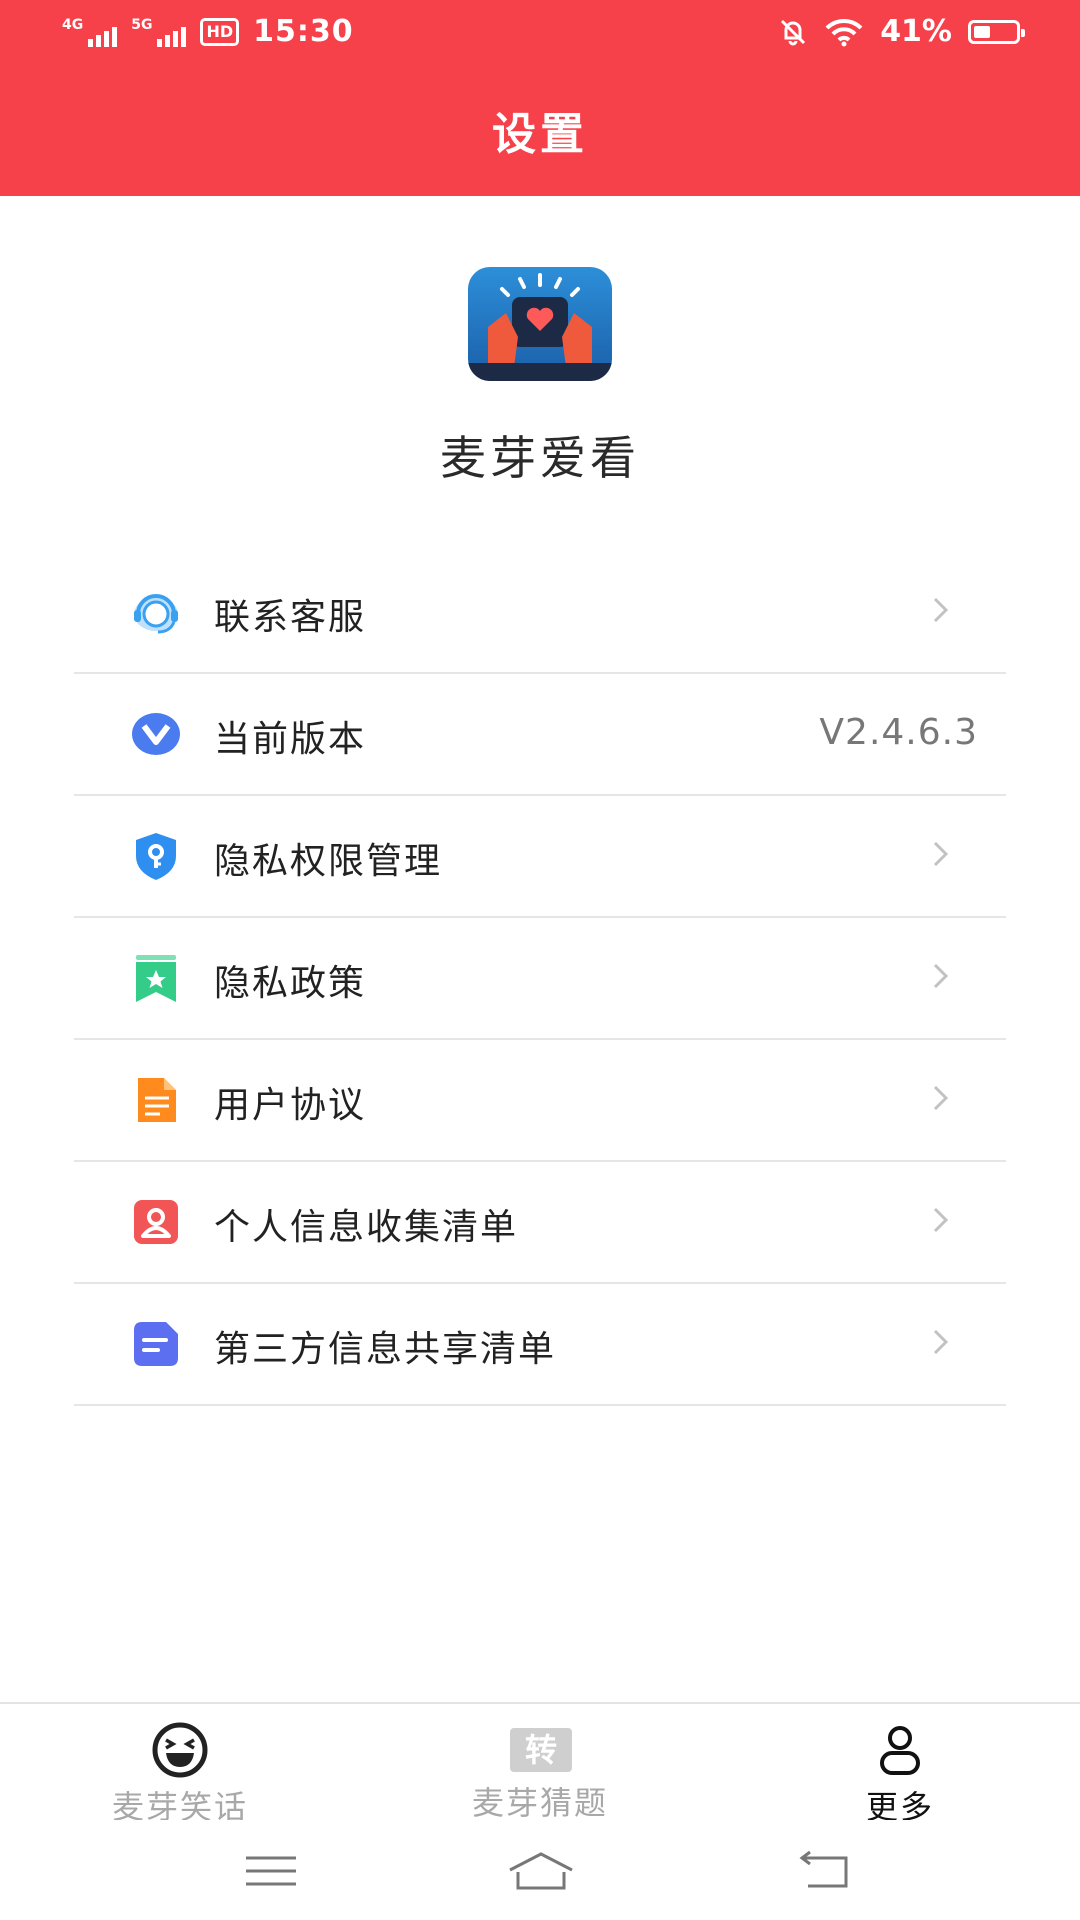 Image resolution: width=1080 pixels, height=1920 pixels. What do you see at coordinates (540, 613) in the screenshot?
I see `menu-item-contact-support: 联系客服` at bounding box center [540, 613].